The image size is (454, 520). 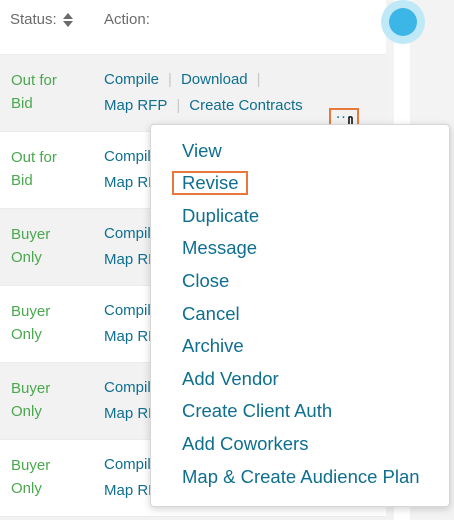 What do you see at coordinates (301, 477) in the screenshot?
I see `menu-item-map-create-audience-plan: Map & Create Audience Plan` at bounding box center [301, 477].